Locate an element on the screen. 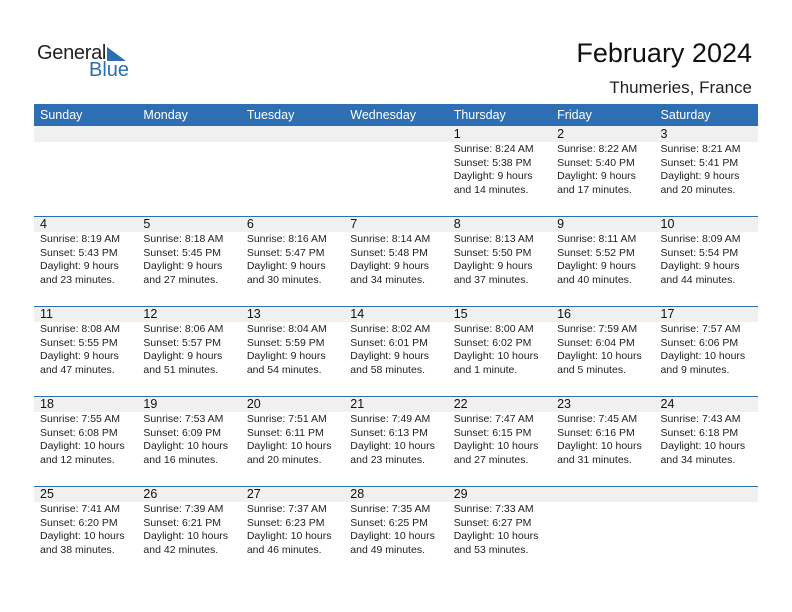 The height and width of the screenshot is (612, 792). sunrise-time: Sunrise: 7:41 AM is located at coordinates (80, 509).